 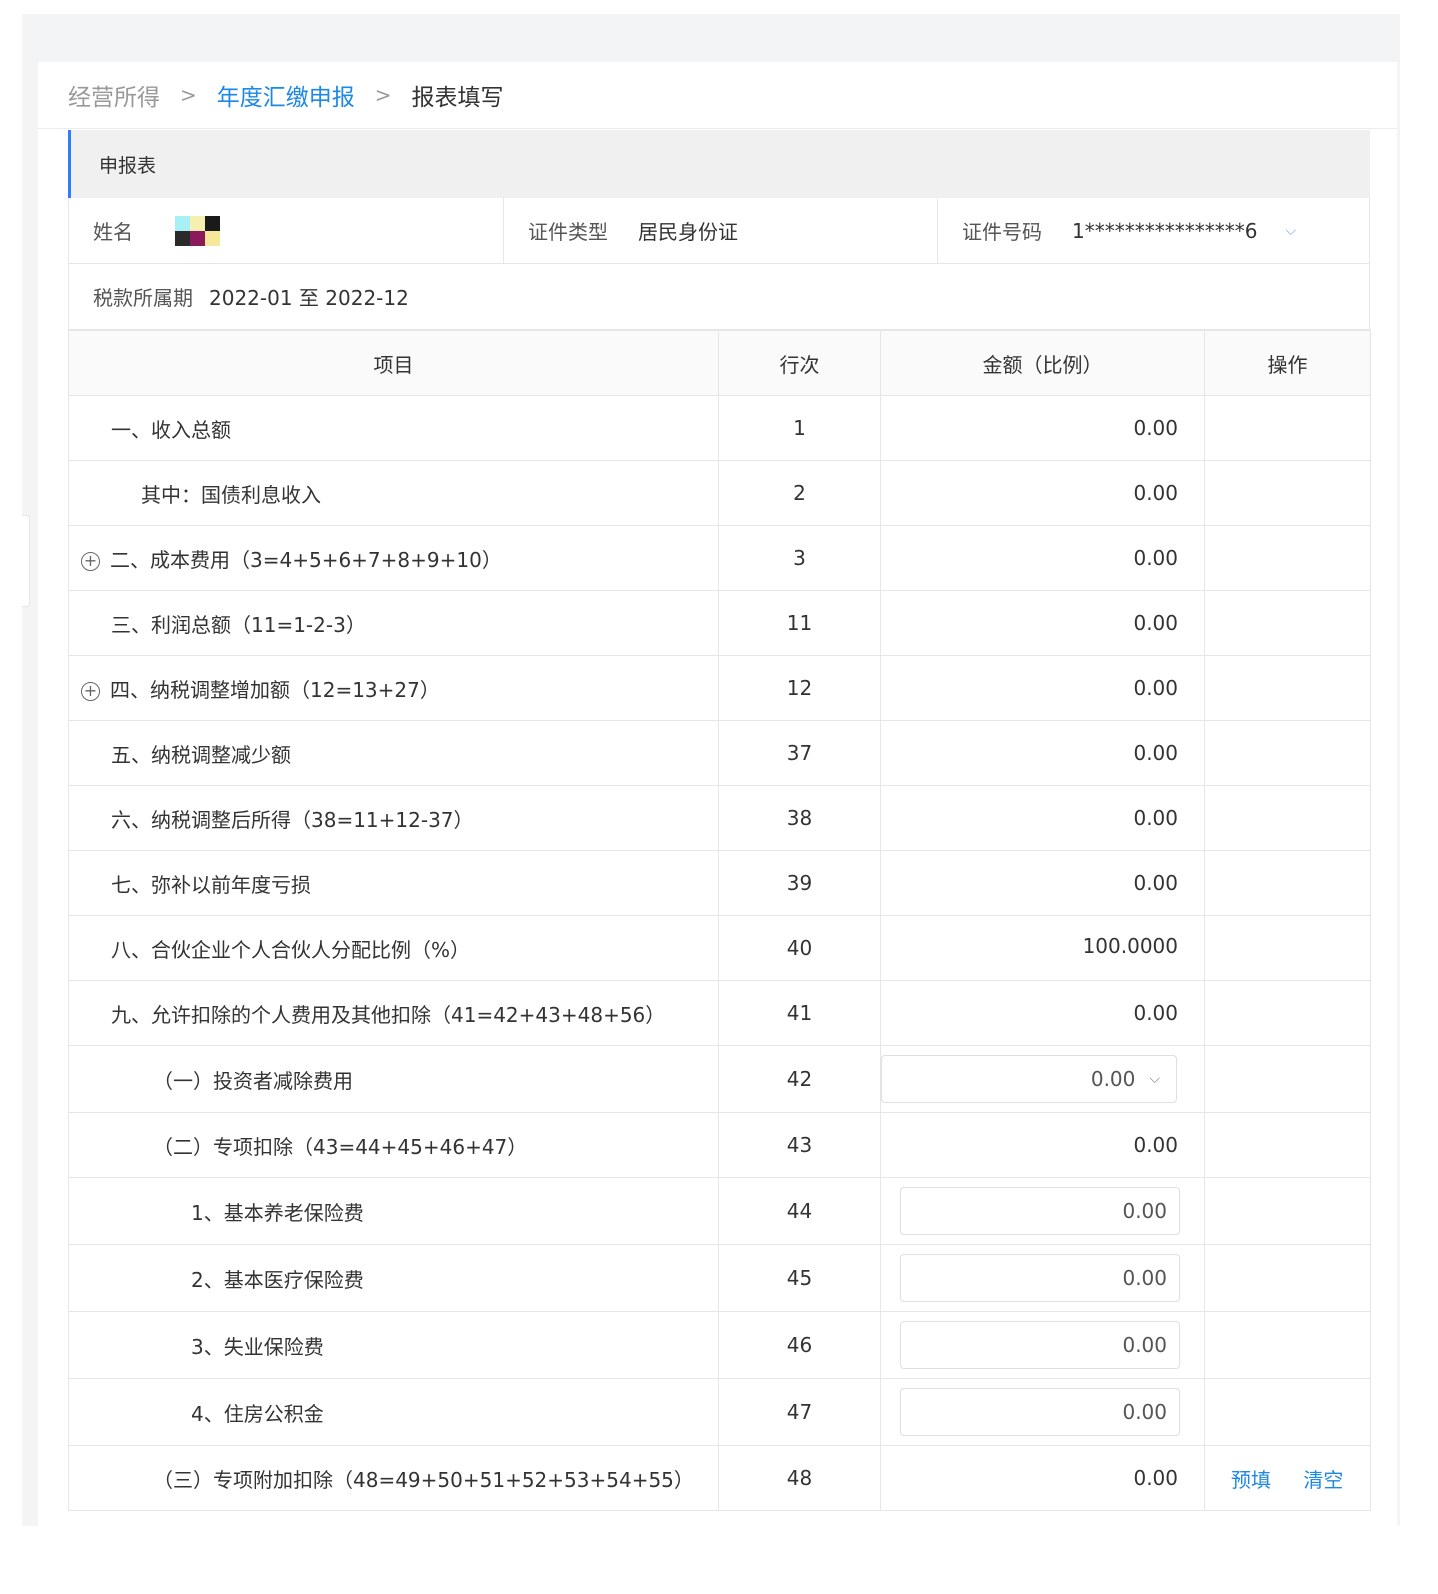 I want to click on row-number: 41, so click(x=799, y=1013).